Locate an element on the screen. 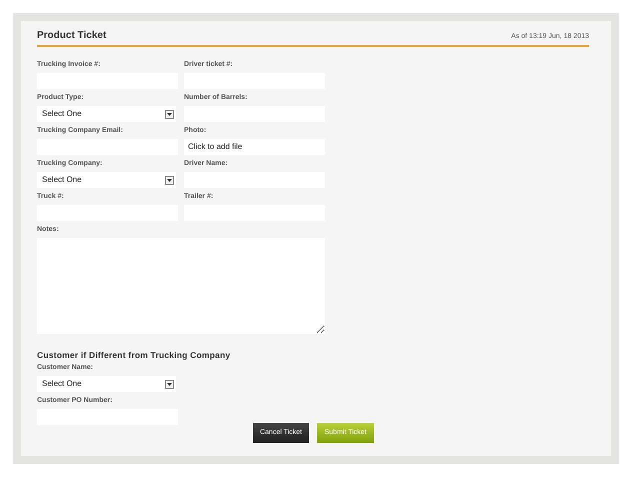 Image resolution: width=634 pixels, height=485 pixels. file-upload-field: Click to add file is located at coordinates (254, 147).